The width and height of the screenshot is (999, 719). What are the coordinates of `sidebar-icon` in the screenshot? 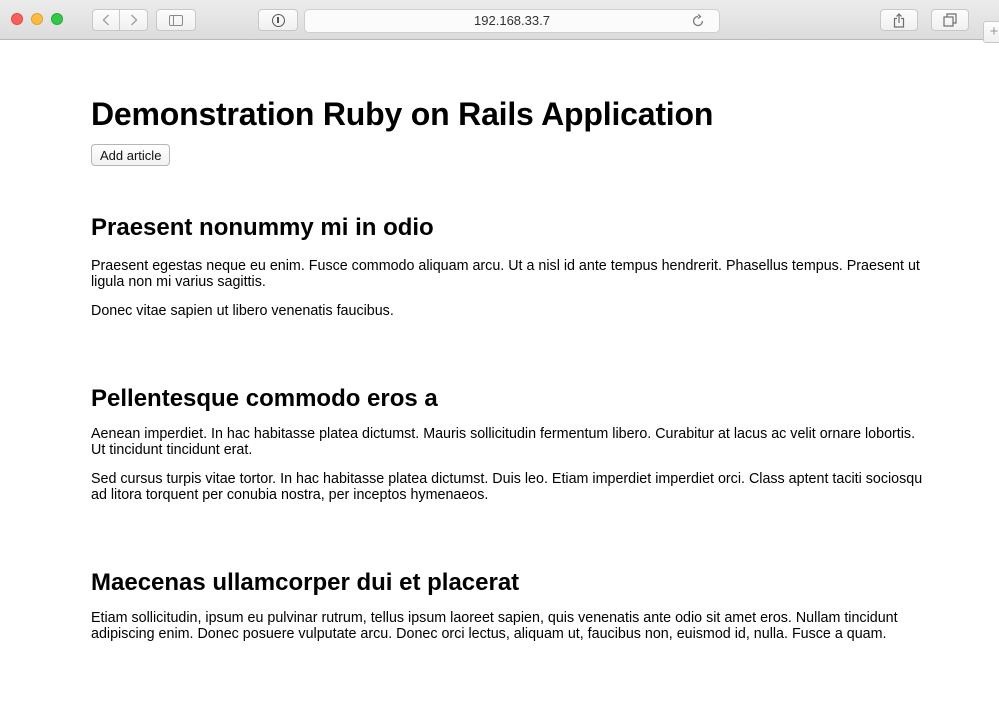 It's located at (176, 20).